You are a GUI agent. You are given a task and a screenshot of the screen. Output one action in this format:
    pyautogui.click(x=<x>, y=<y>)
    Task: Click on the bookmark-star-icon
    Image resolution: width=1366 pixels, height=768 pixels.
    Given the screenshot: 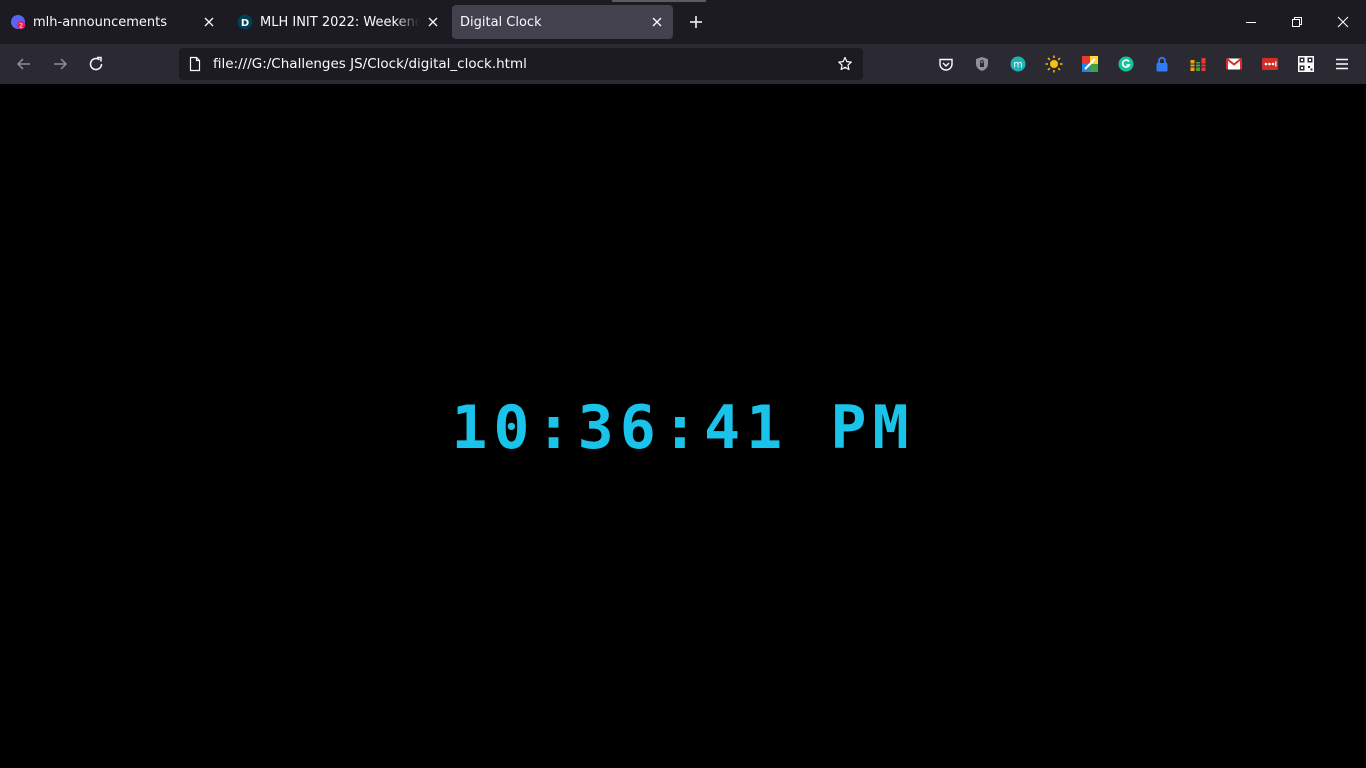 What is the action you would take?
    pyautogui.click(x=845, y=64)
    